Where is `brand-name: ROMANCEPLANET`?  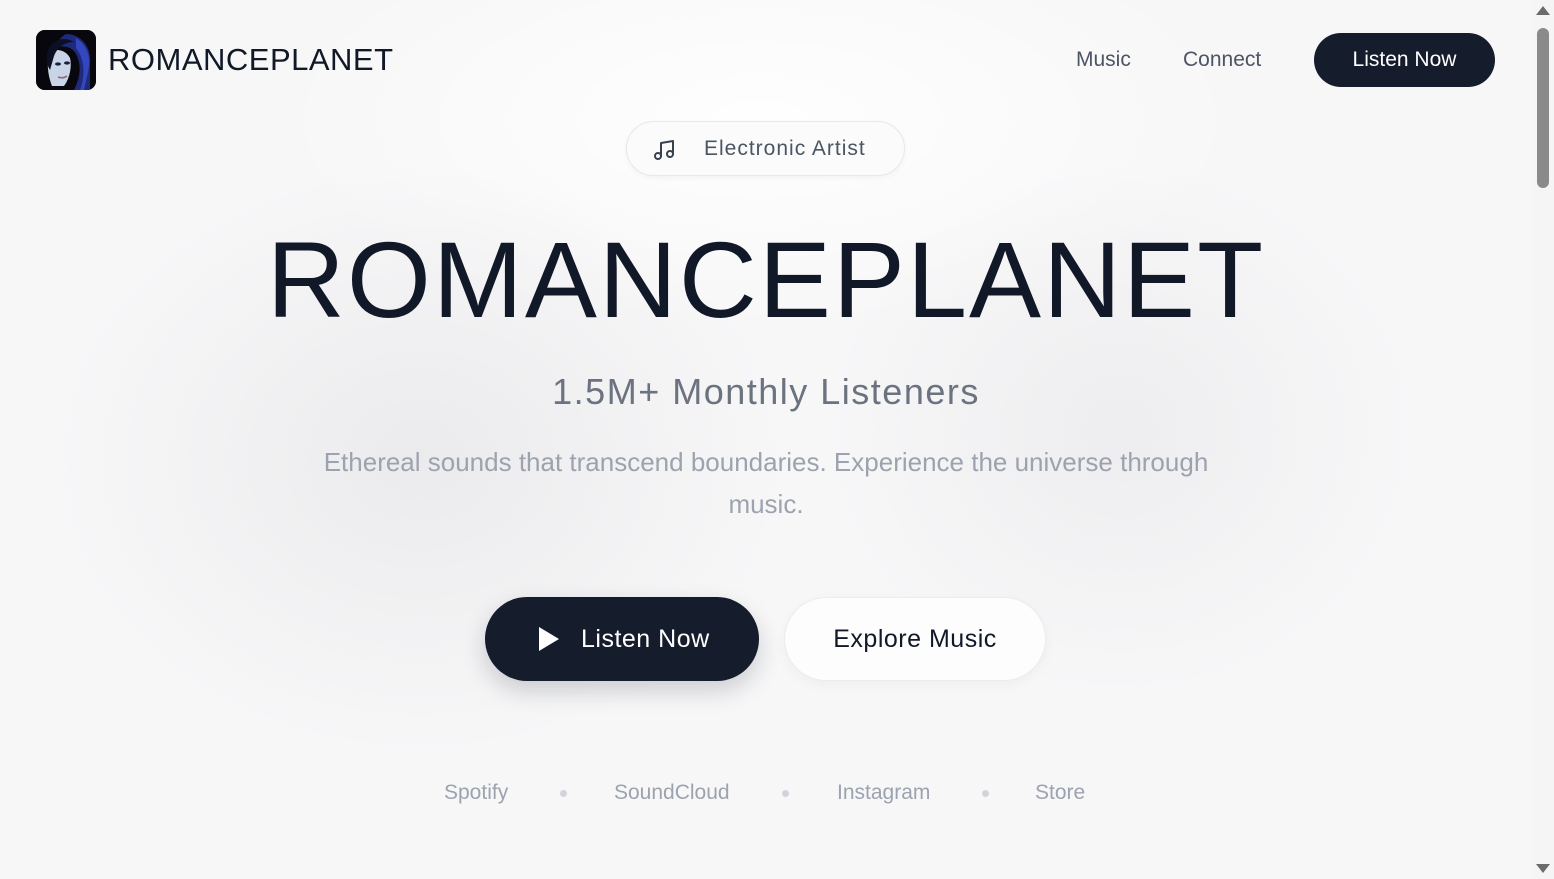 brand-name: ROMANCEPLANET is located at coordinates (251, 60).